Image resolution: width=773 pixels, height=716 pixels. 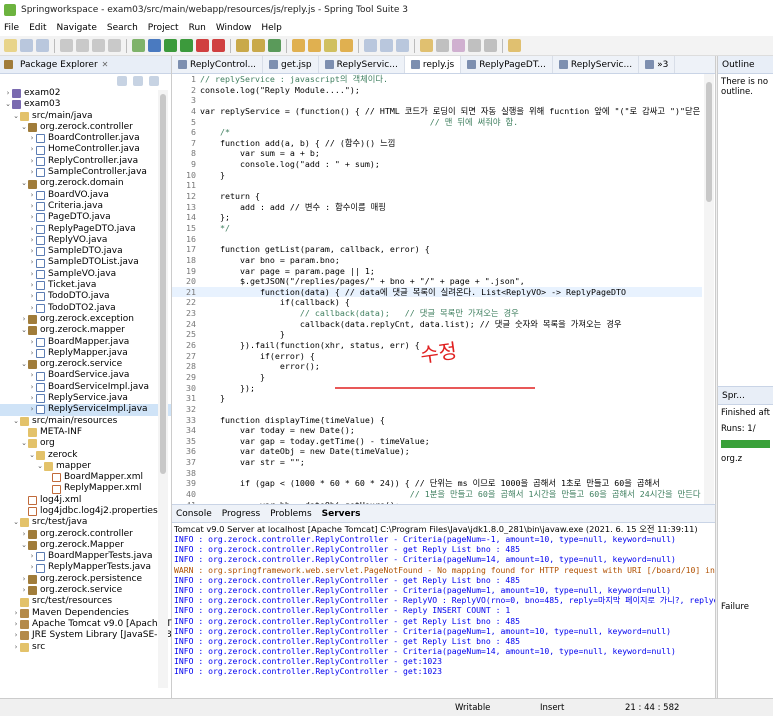 I want to click on menu-window: Window, so click(x=234, y=28).